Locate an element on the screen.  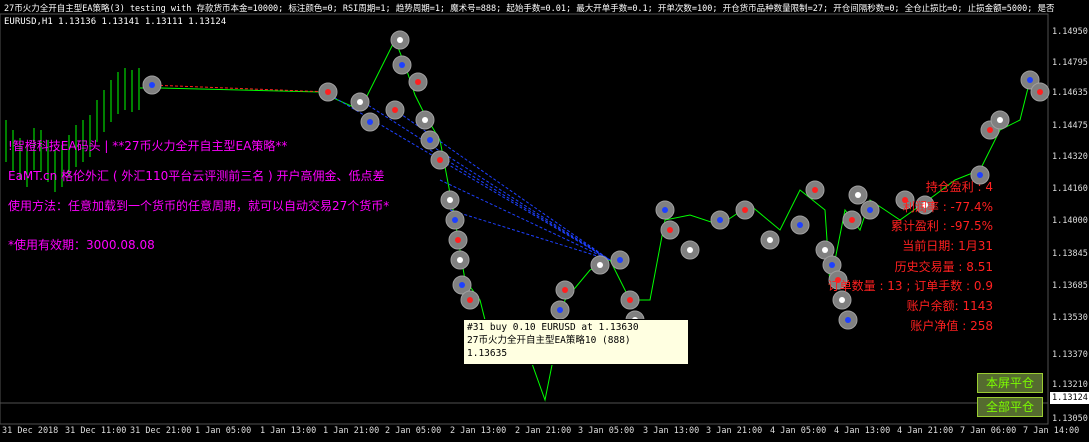
price-tick-label: 1.13845 is located at coordinates (1070, 254).